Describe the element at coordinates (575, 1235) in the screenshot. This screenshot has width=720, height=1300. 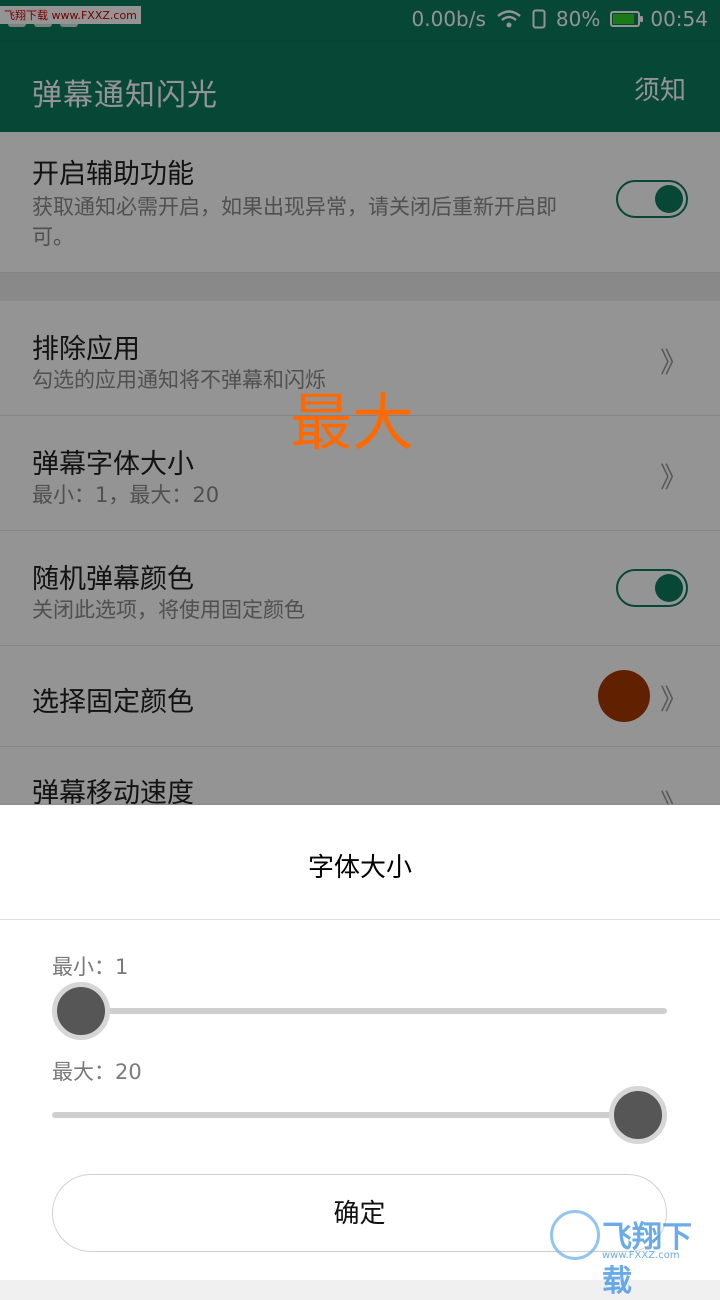
I see `logo-icon` at that location.